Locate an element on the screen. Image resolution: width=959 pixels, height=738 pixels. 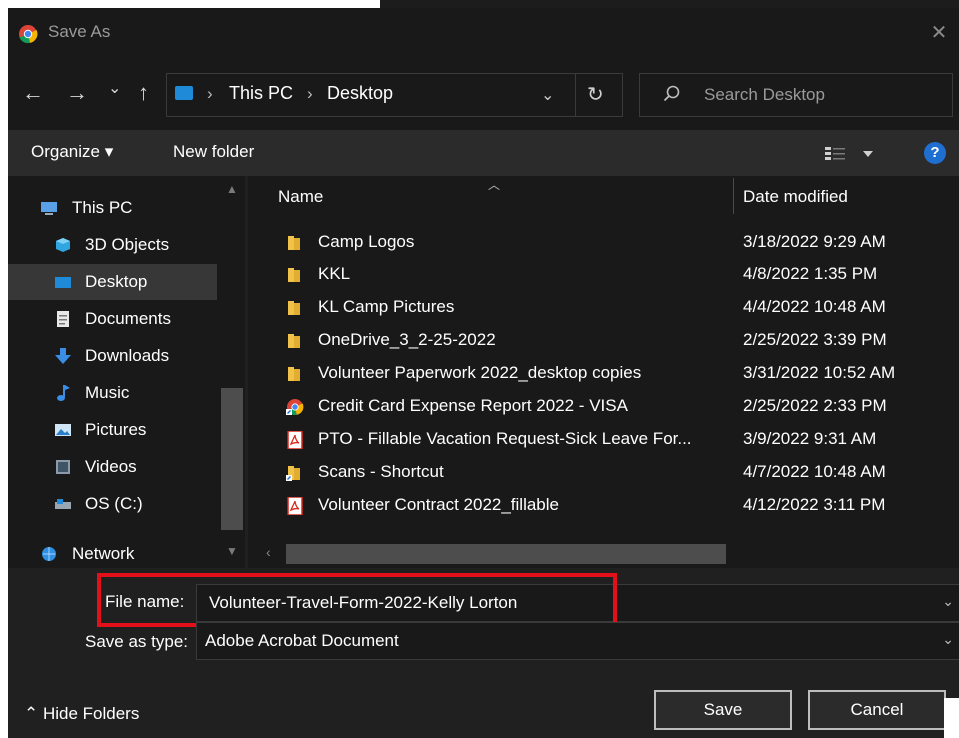
scroll-down-icon: ▼ is located at coordinates (232, 551).